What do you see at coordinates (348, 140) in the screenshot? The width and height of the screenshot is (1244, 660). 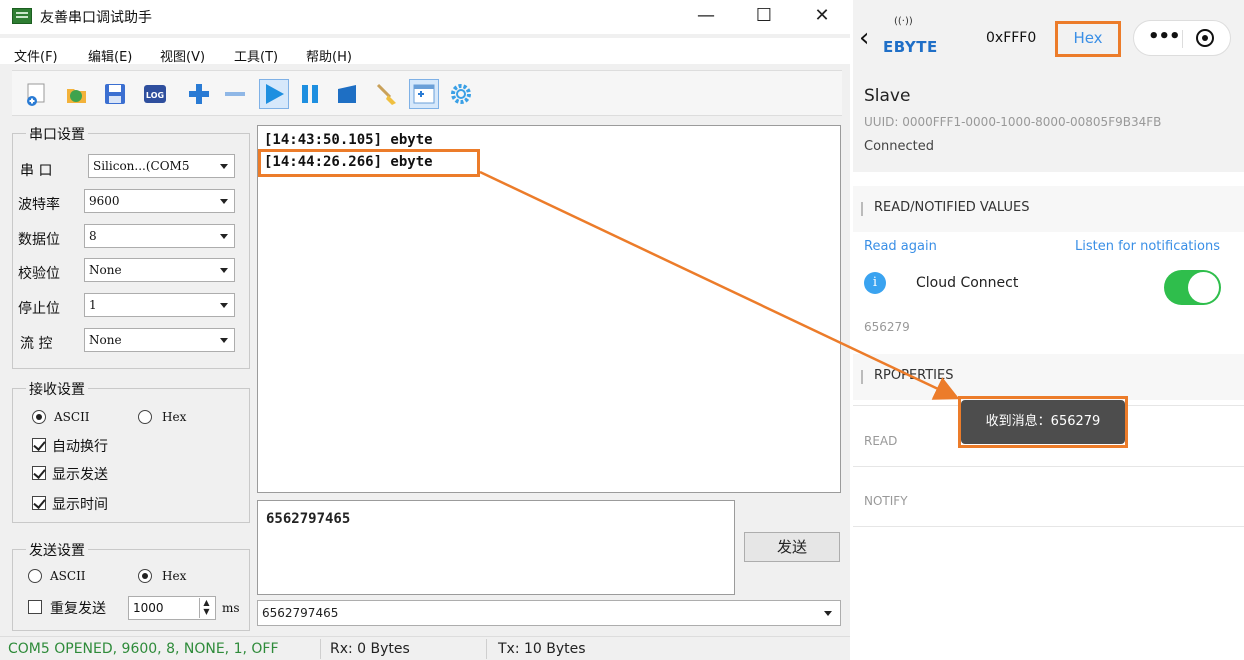 I see `receive-line: [14:43:50.105] ebyte` at bounding box center [348, 140].